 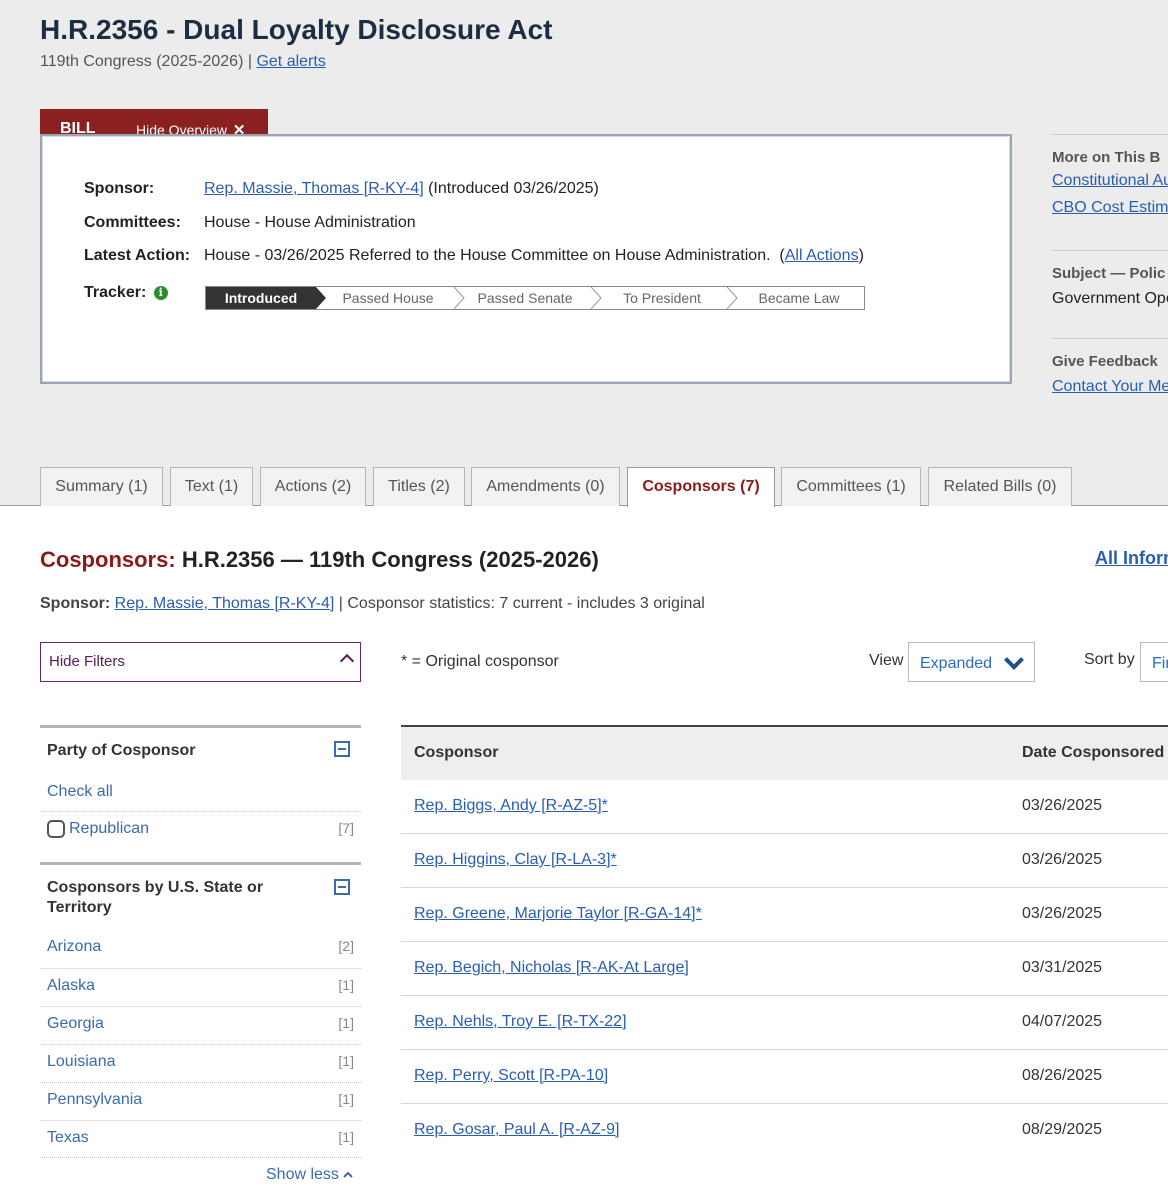 I want to click on sponsor-label: Sponsor:, so click(x=119, y=188).